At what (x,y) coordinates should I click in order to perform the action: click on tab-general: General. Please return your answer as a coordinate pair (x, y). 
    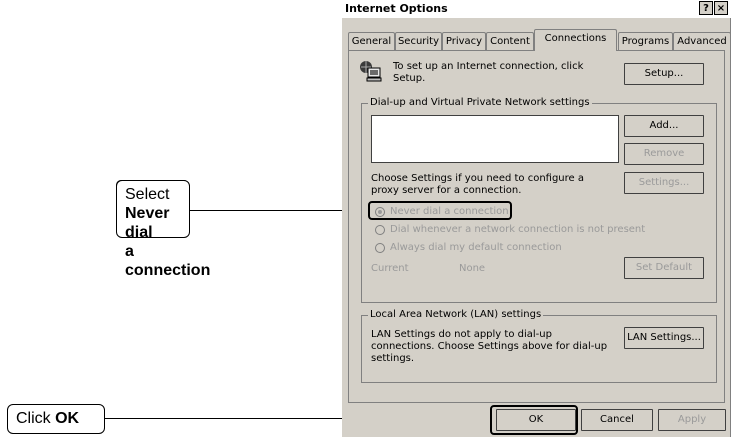
    Looking at the image, I should click on (371, 41).